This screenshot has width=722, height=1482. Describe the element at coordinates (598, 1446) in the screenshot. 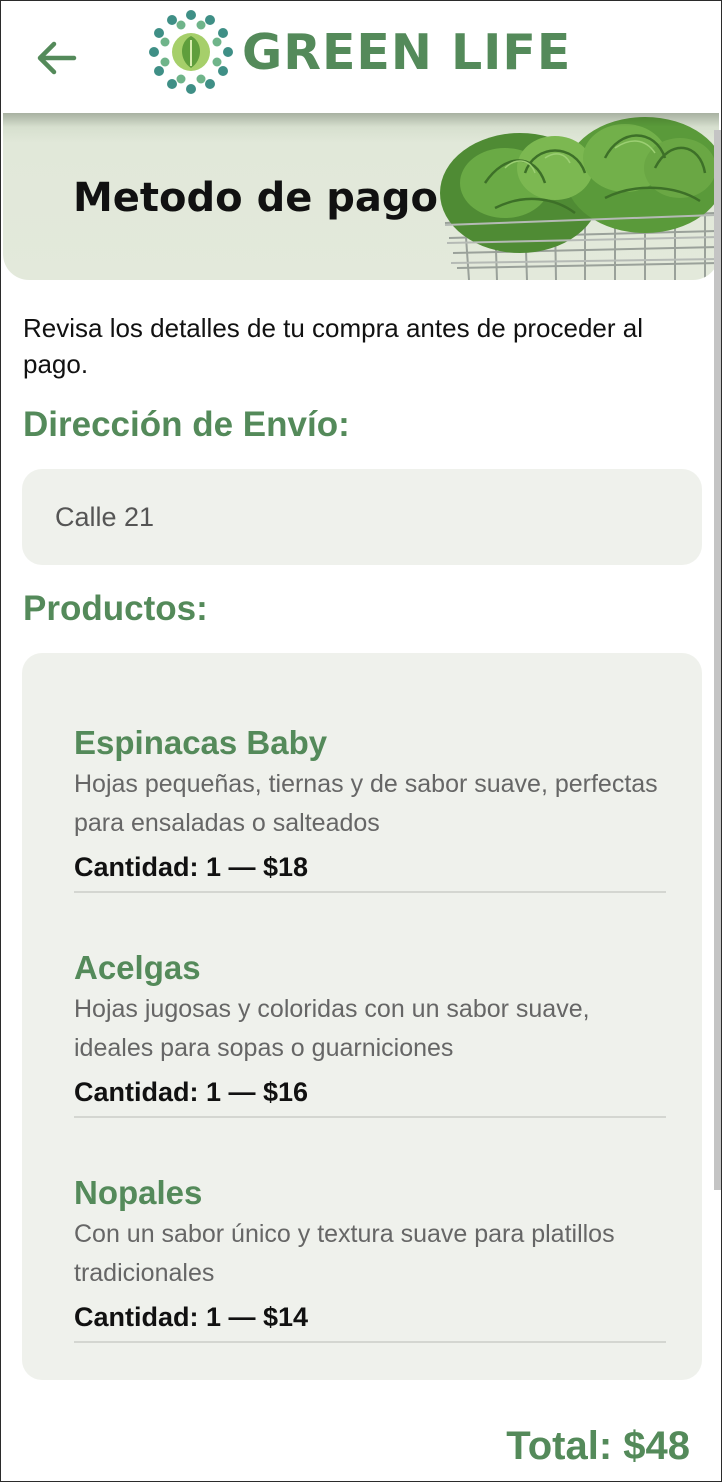

I see `order-total: Total: $48` at that location.